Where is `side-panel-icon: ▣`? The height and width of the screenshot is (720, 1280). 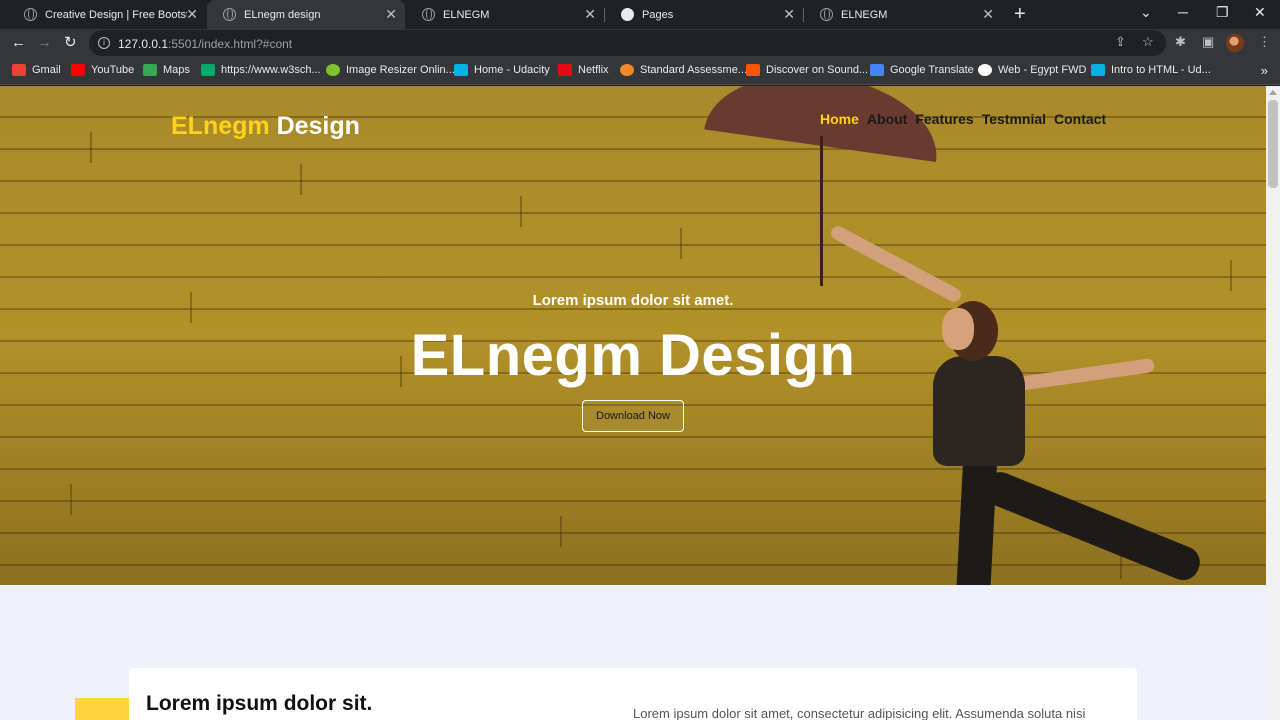
side-panel-icon: ▣ is located at coordinates (1208, 42).